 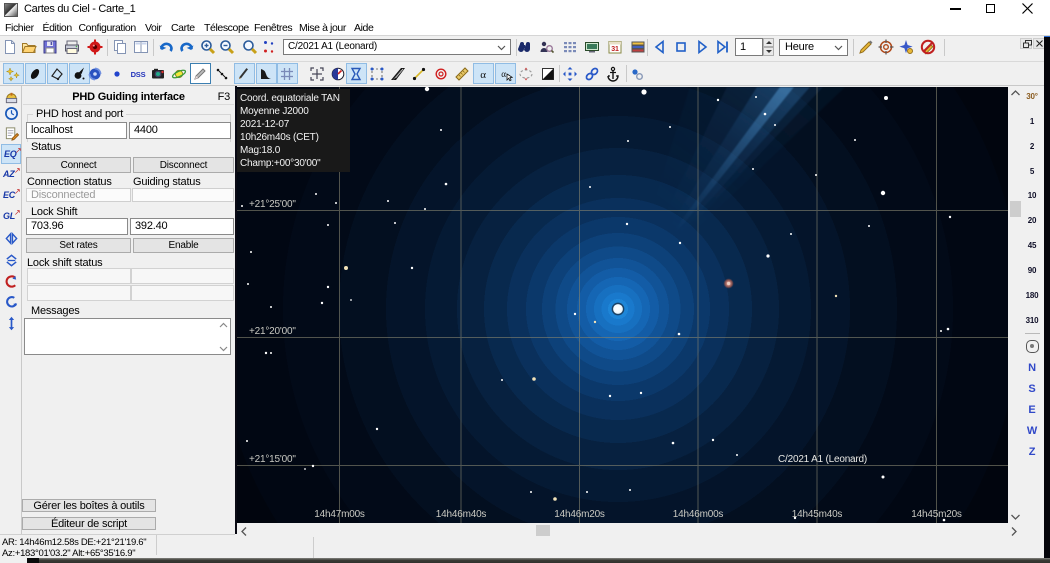 I want to click on svg-text: 14h46m40s, so click(x=461, y=514).